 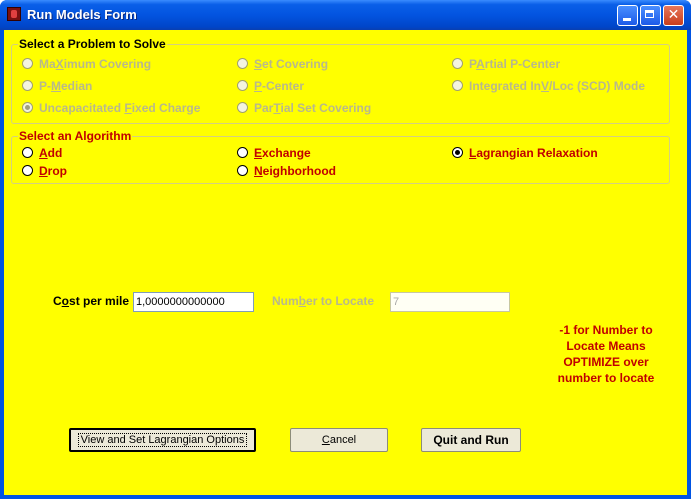 I want to click on radio-p-median-dot, so click(x=27, y=85).